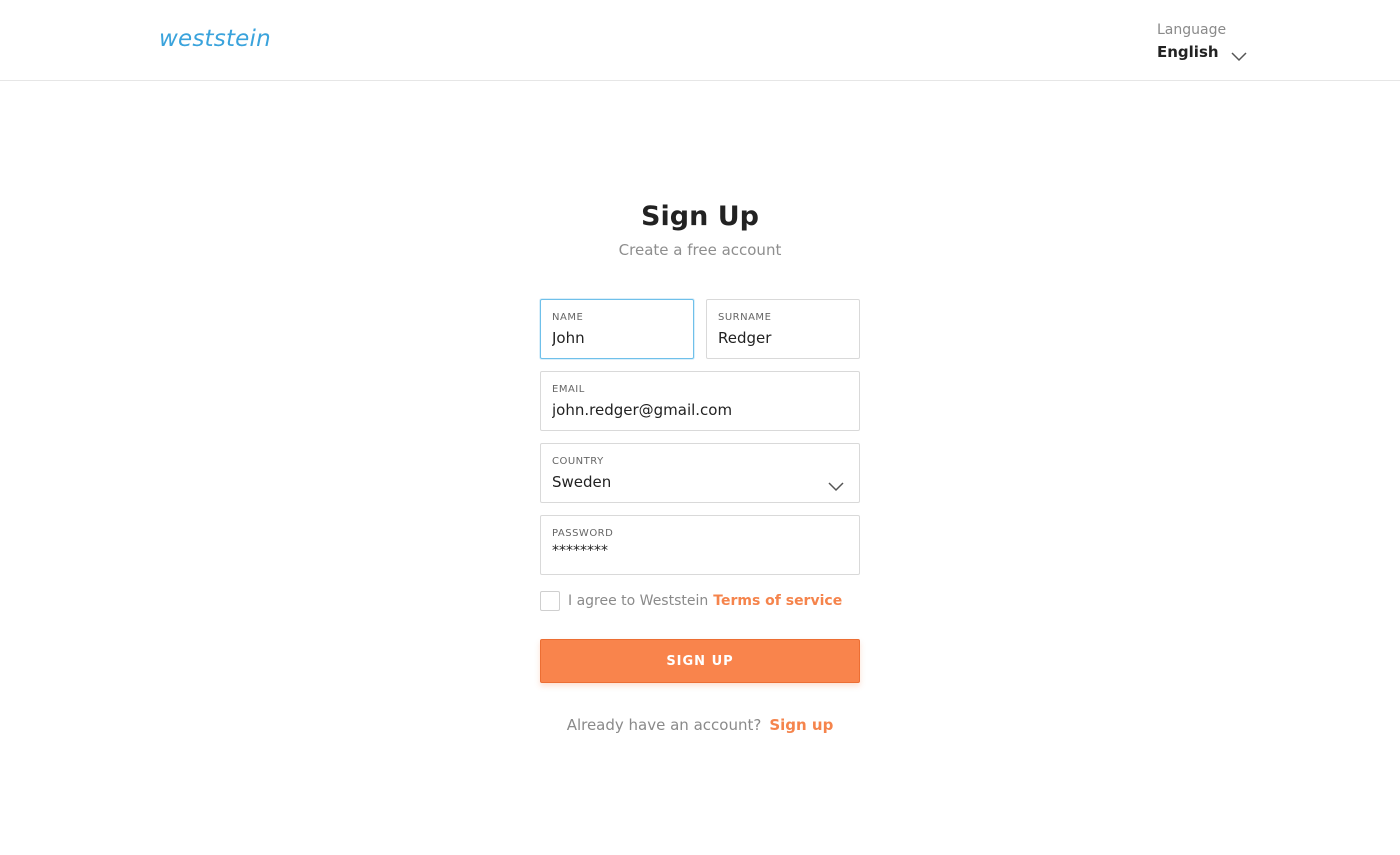 The height and width of the screenshot is (855, 1400). Describe the element at coordinates (745, 317) in the screenshot. I see `surname-label: SURNAME` at that location.